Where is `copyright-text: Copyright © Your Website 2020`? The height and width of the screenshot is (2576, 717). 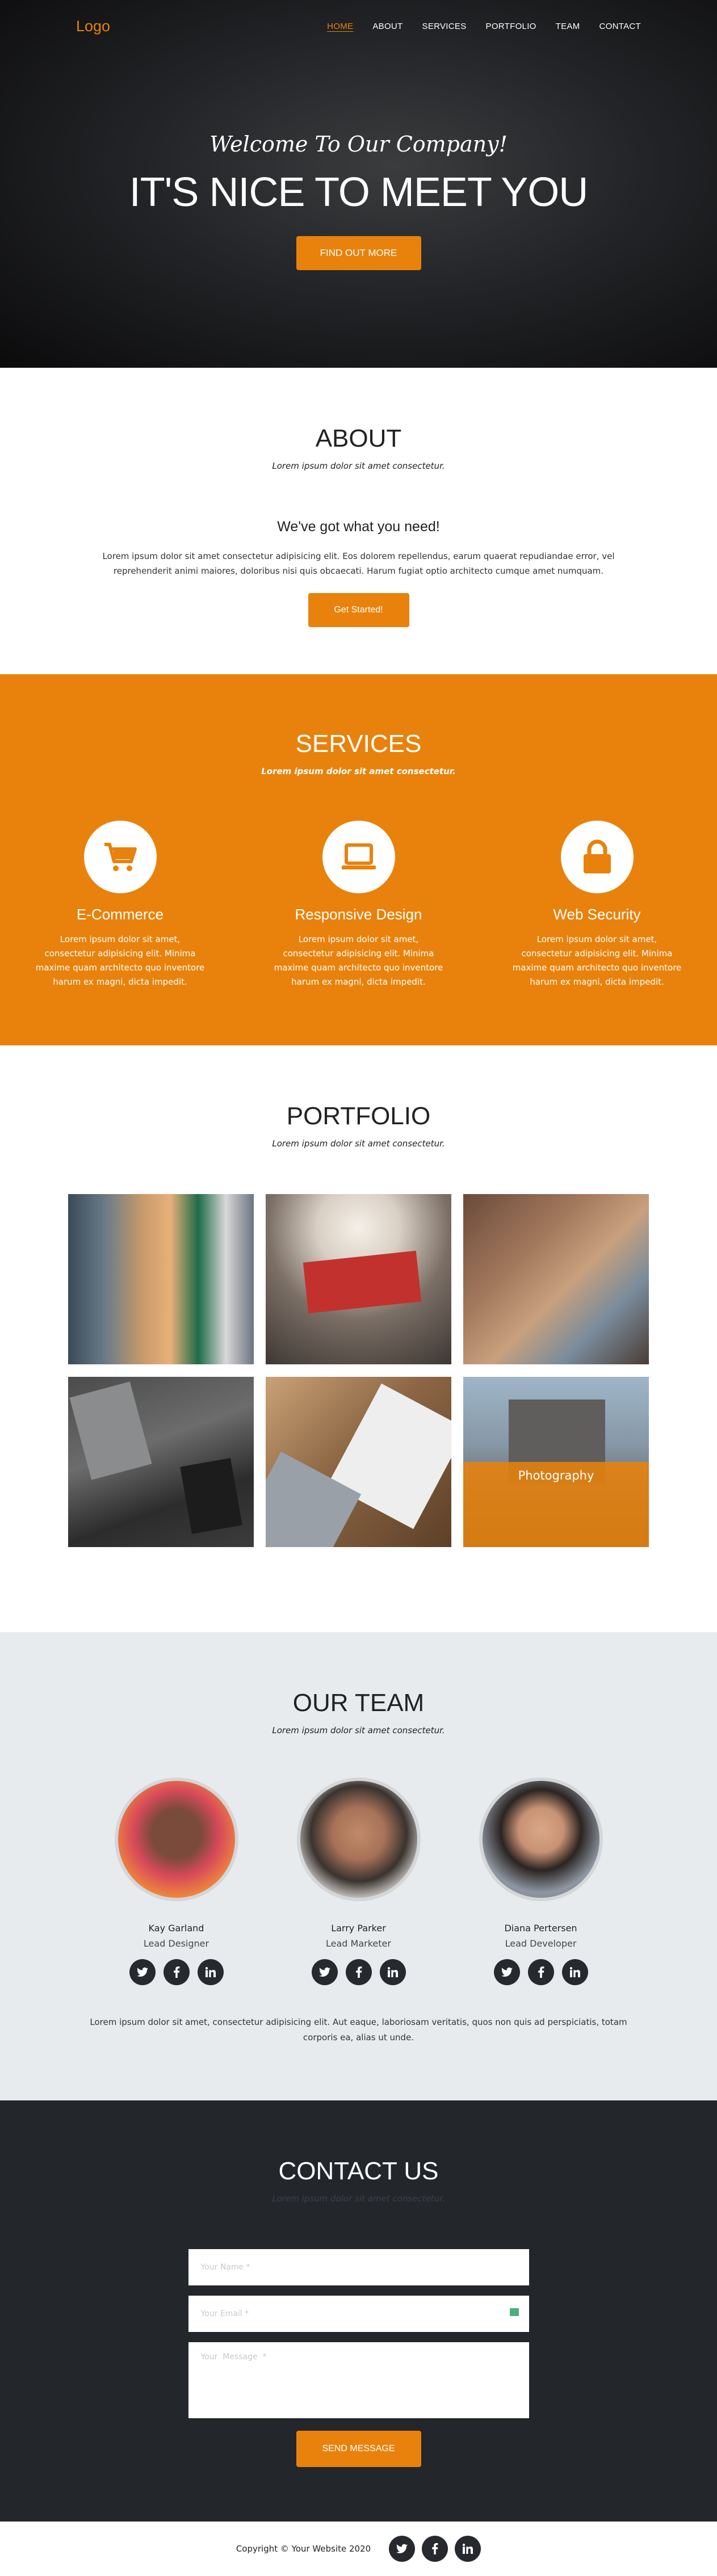
copyright-text: Copyright © Your Website 2020 is located at coordinates (303, 2549).